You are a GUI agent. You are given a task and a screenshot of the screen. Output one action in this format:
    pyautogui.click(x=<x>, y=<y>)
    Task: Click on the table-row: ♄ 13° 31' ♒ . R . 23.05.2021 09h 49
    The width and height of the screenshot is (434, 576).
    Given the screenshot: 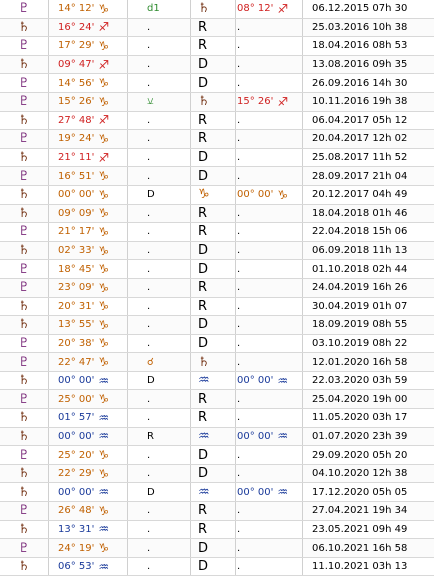 What is the action you would take?
    pyautogui.click(x=217, y=530)
    